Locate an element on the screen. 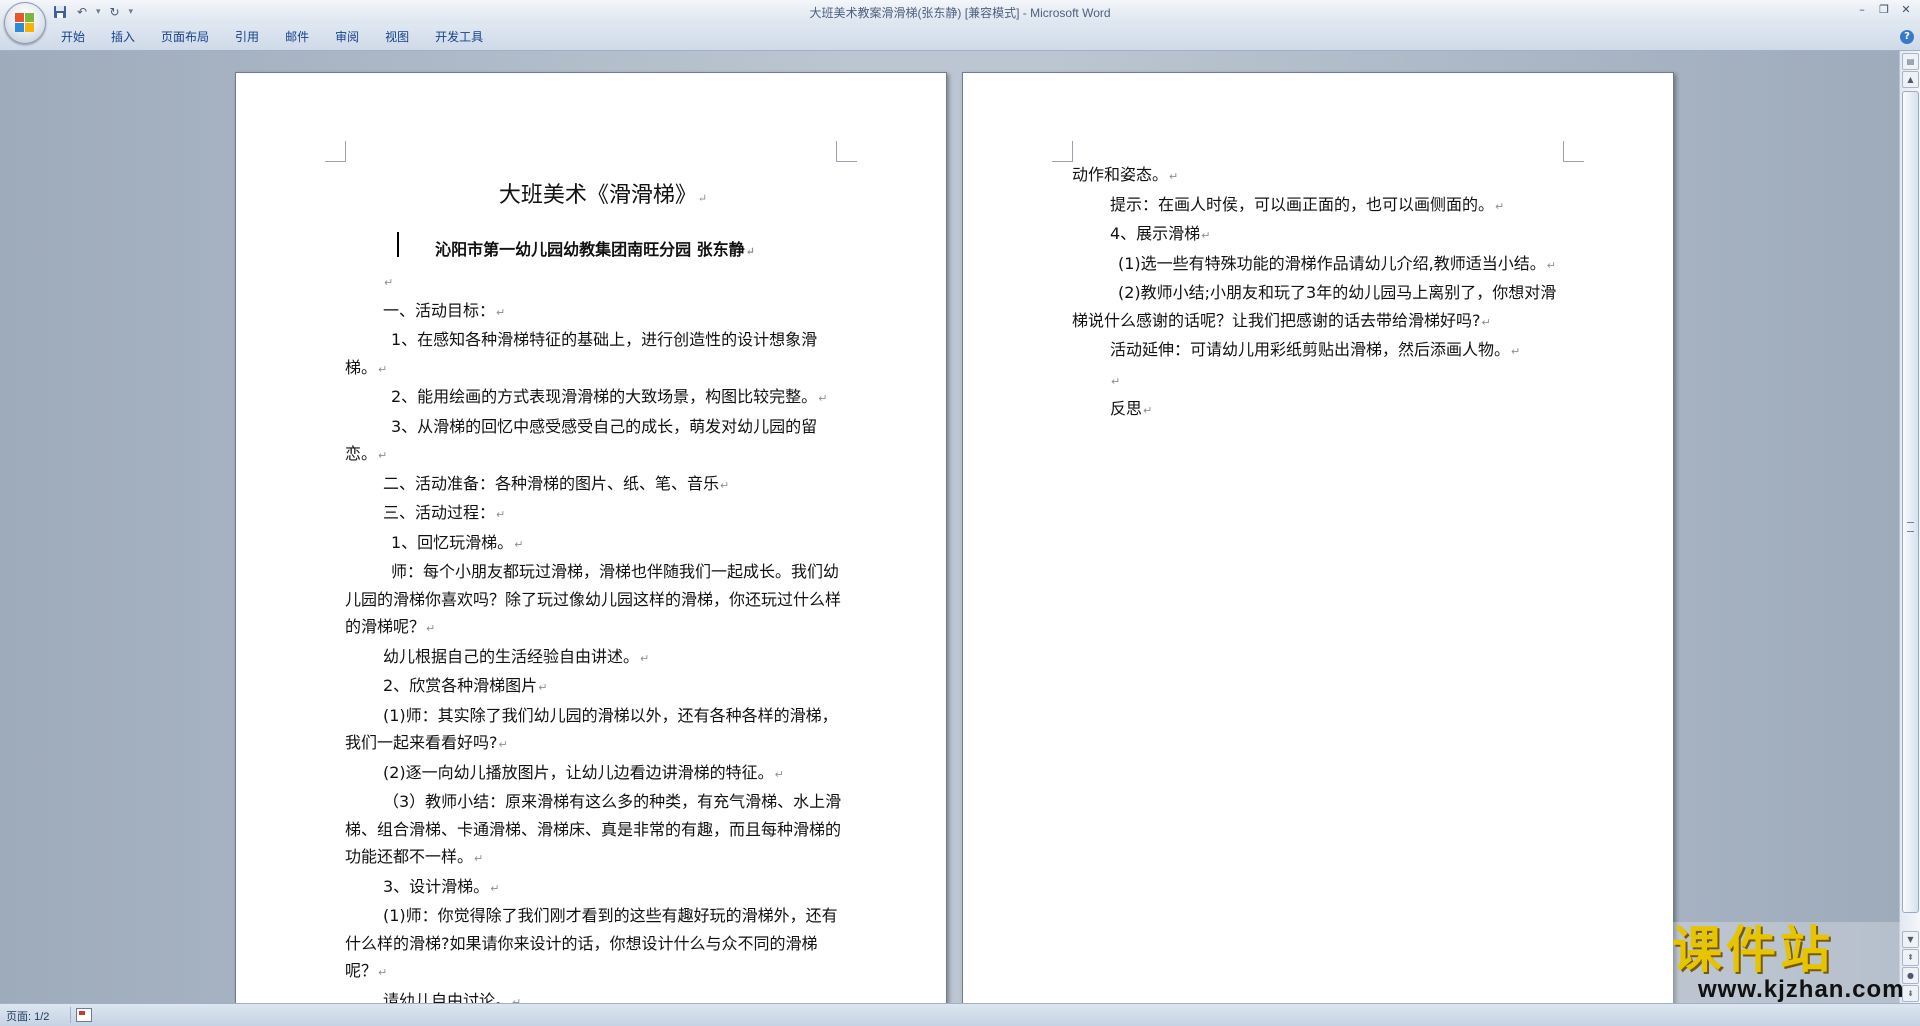 Image resolution: width=1920 pixels, height=1026 pixels. ruler-toggle-icon: ▤ is located at coordinates (1910, 61).